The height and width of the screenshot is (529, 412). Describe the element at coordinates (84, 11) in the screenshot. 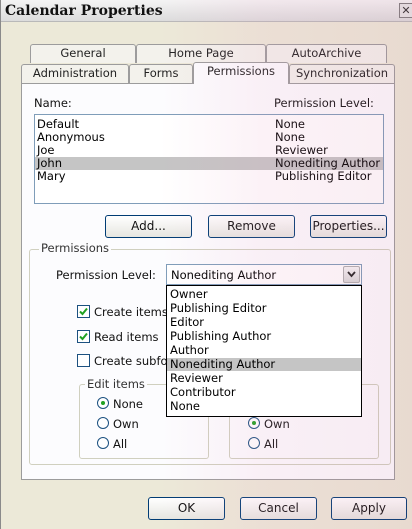

I see `window-title: Calendar Properties` at that location.